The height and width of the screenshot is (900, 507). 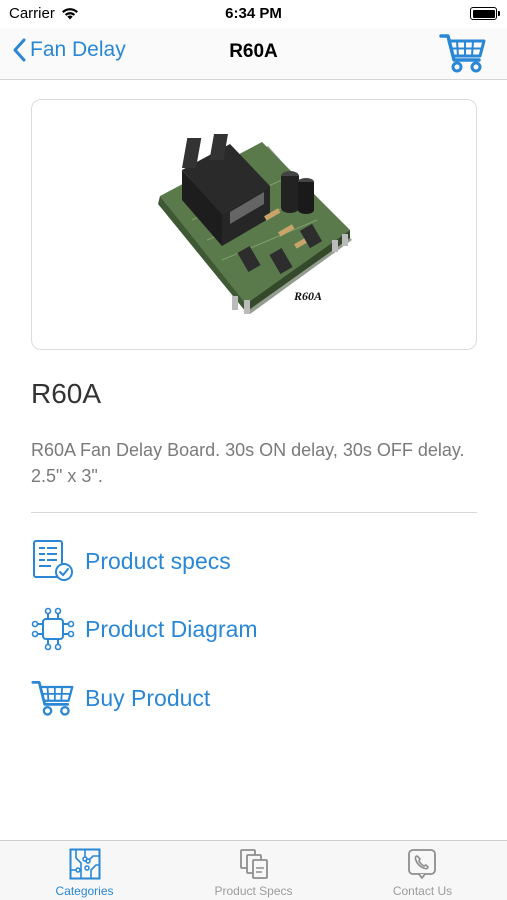 I want to click on back-button: Fan Delay, so click(x=69, y=50).